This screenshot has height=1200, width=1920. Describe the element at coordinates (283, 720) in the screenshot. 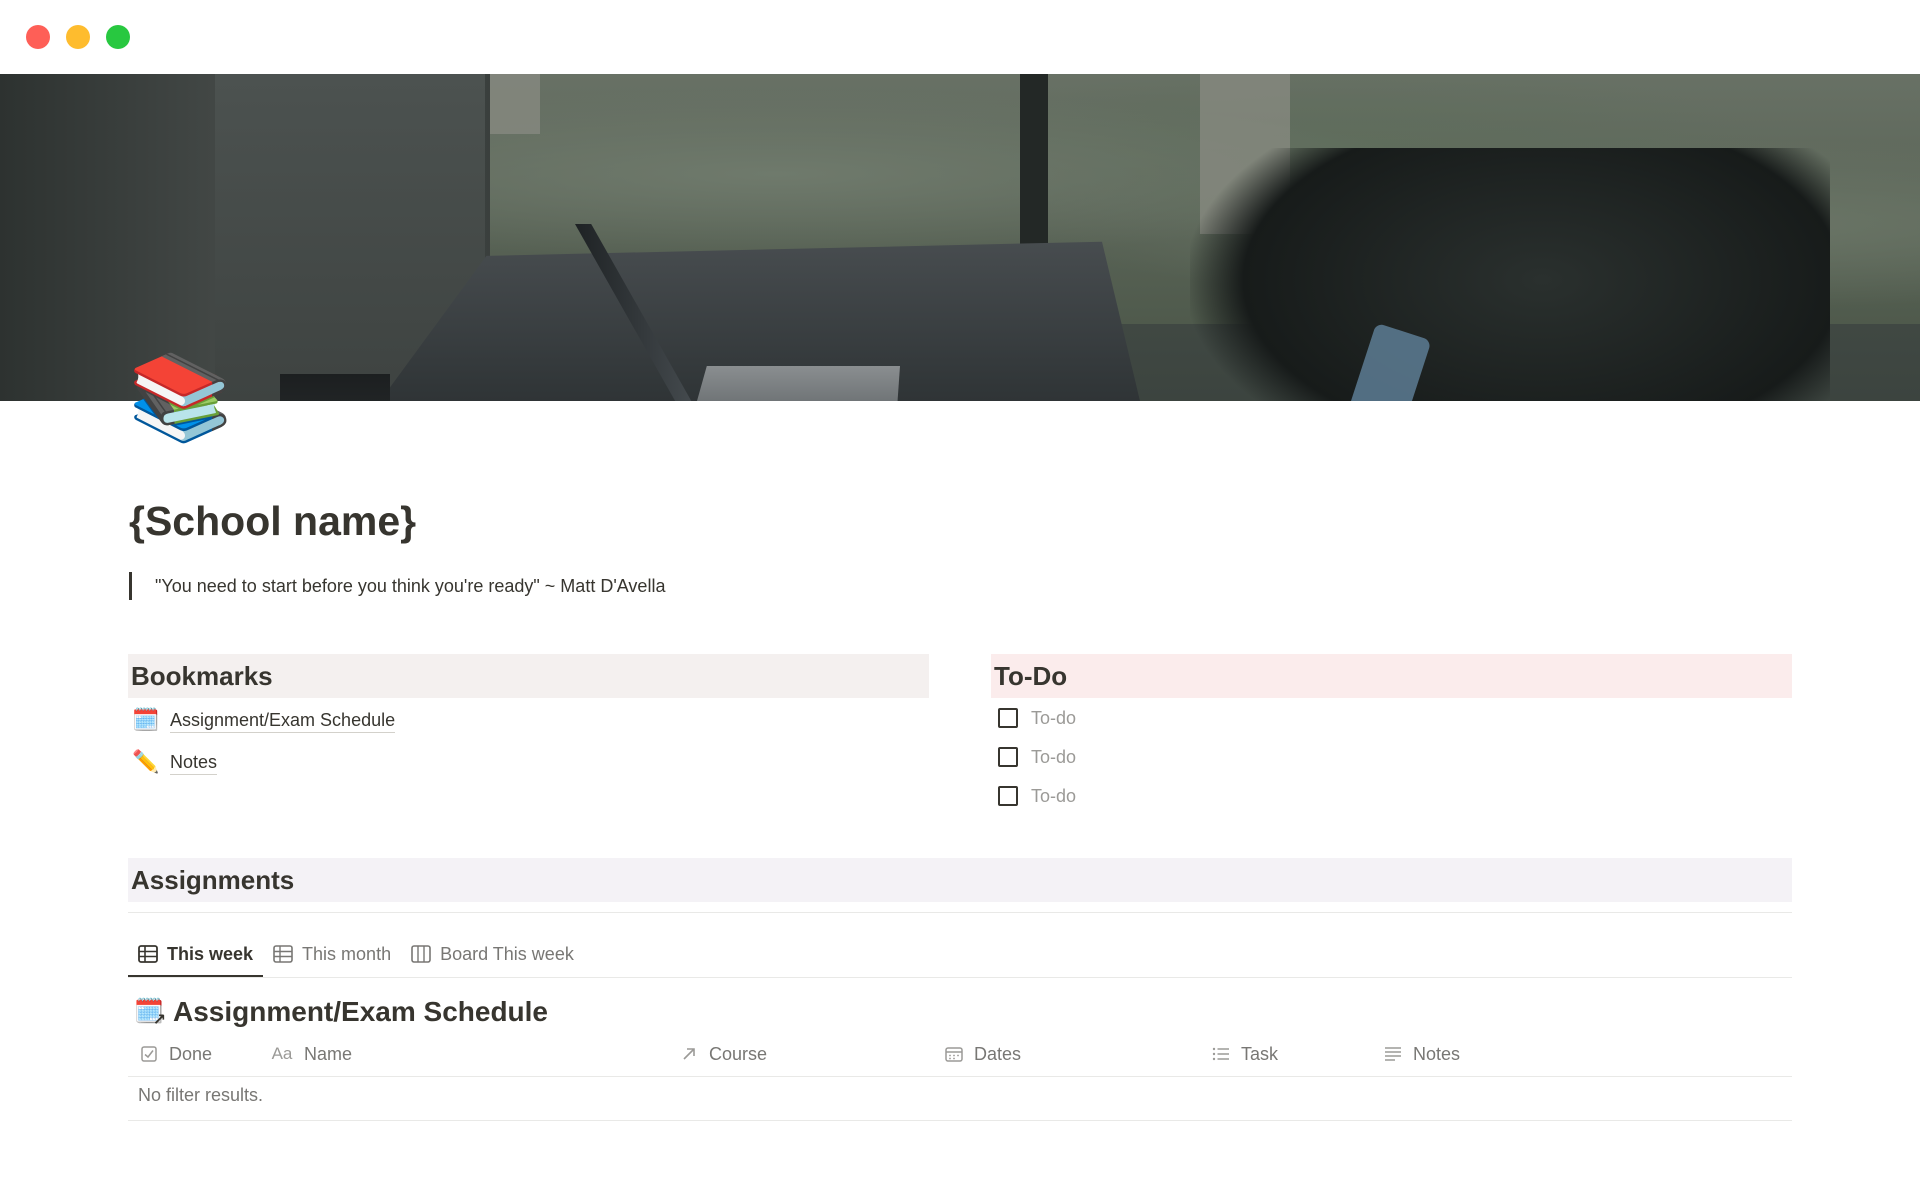

I see `bookmark-label: Assignment/Exam Schedule` at that location.